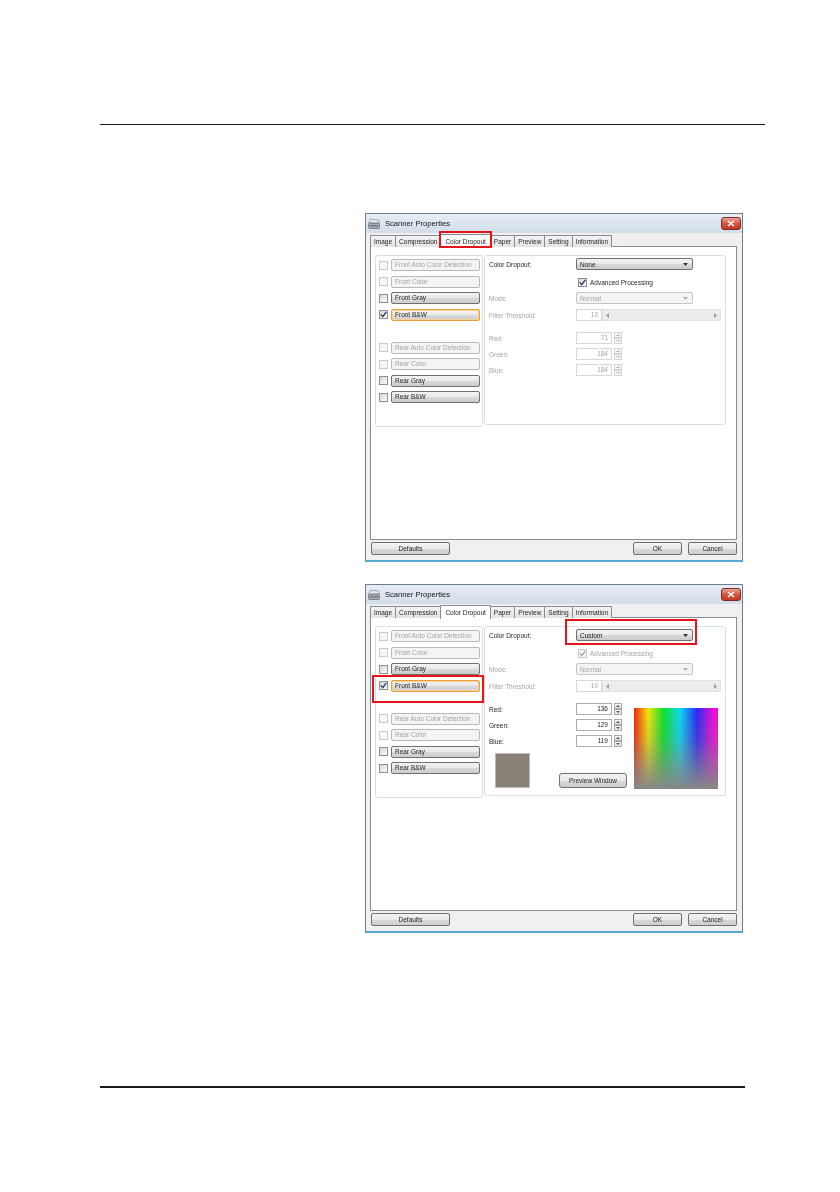 This screenshot has width=840, height=1192. What do you see at coordinates (512, 770) in the screenshot?
I see `color-swatch-icon` at bounding box center [512, 770].